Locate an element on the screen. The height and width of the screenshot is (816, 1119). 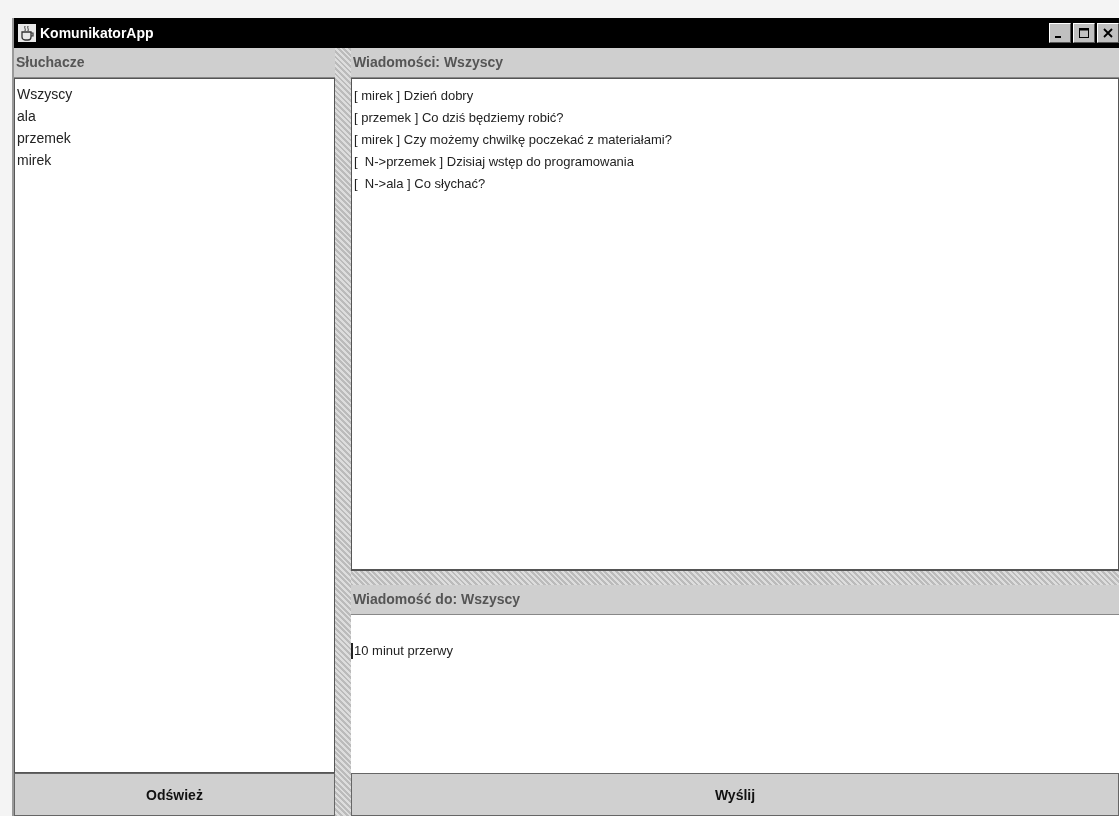
message-line: [ mirek ] Dzień dobry is located at coordinates (414, 96).